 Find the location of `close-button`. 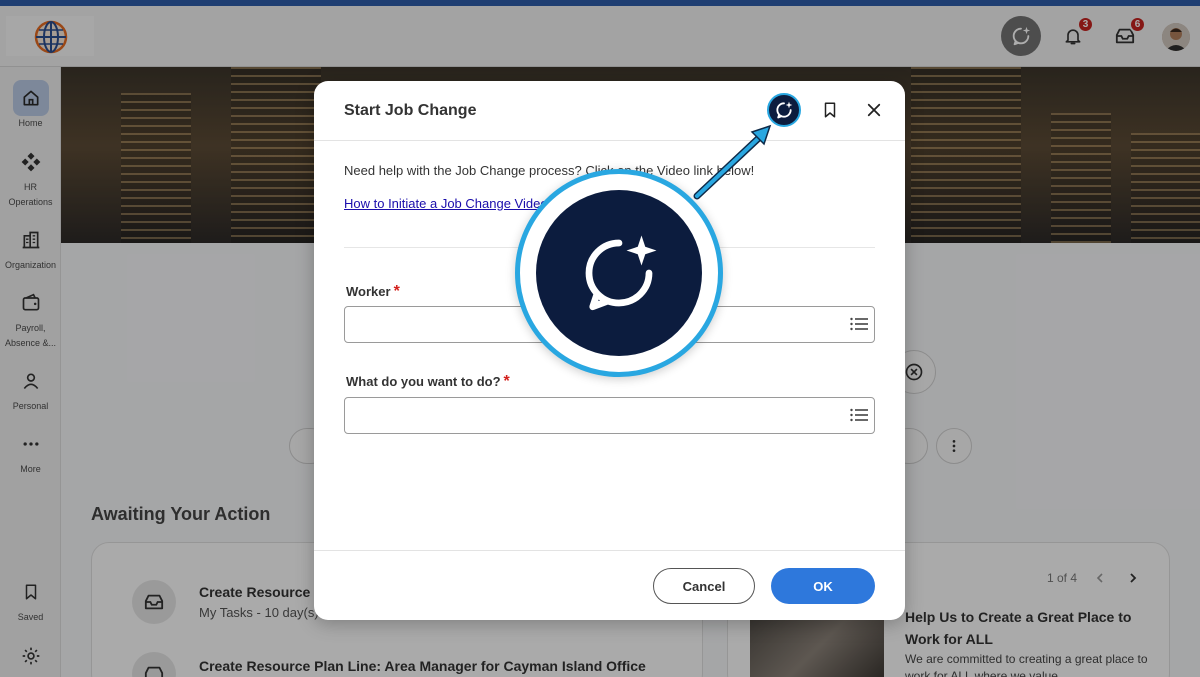

close-button is located at coordinates (874, 110).